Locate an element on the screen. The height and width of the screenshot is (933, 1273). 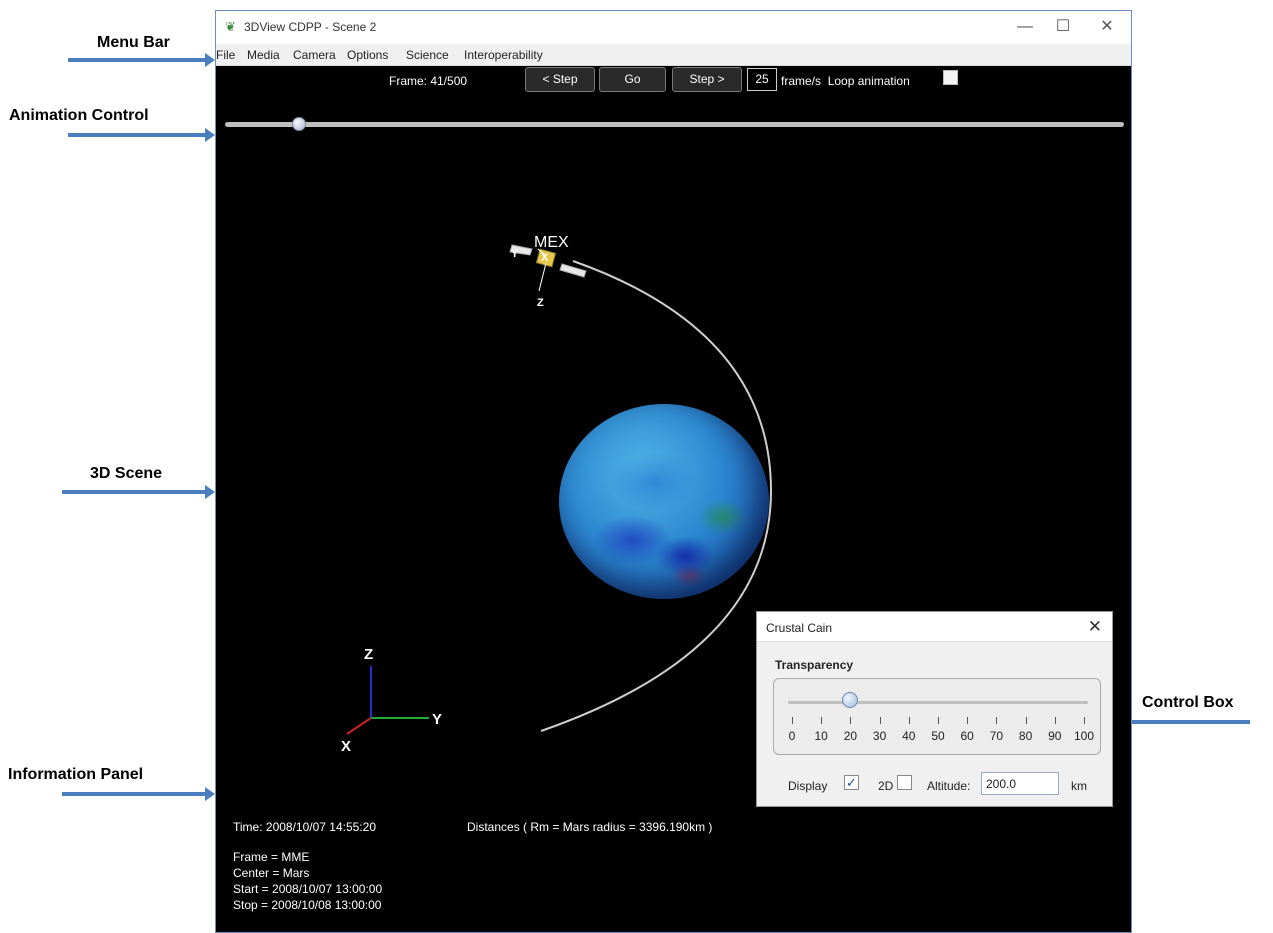
loop-checkbox is located at coordinates (950, 77).